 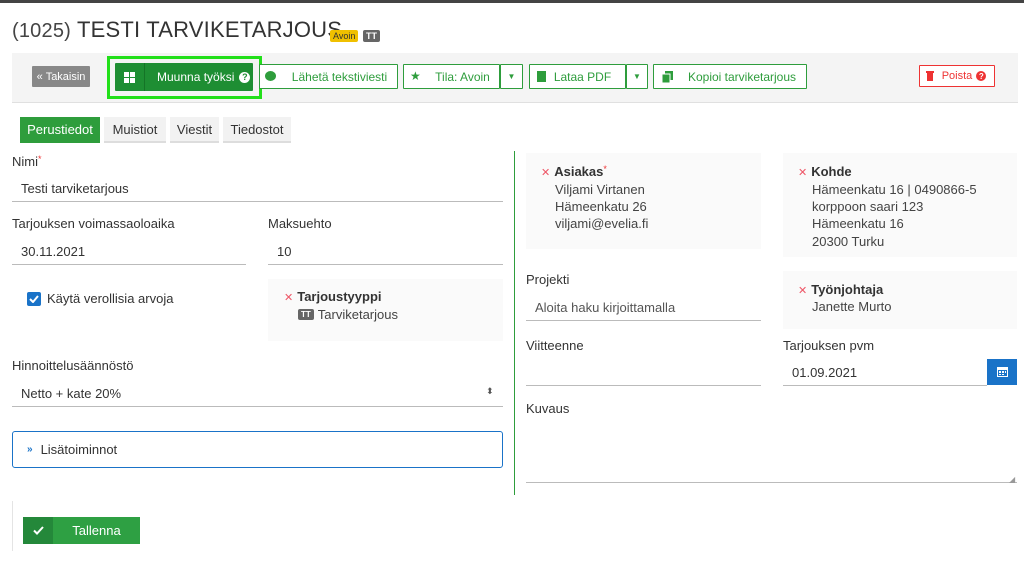 I want to click on calendar-icon, so click(x=1002, y=372).